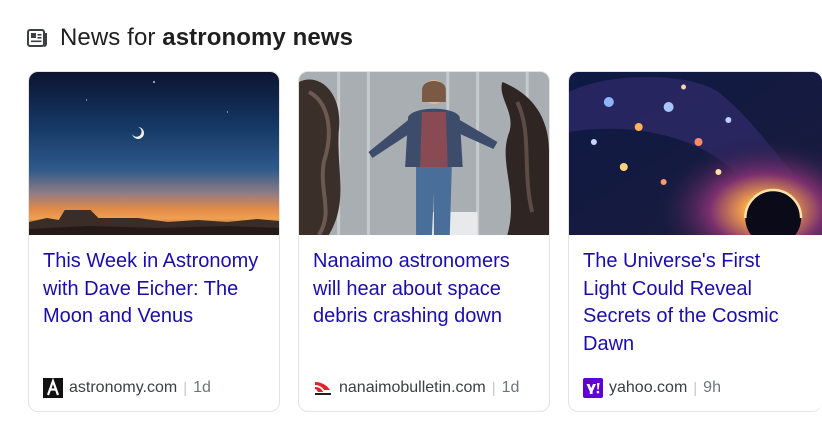 The width and height of the screenshot is (822, 427). Describe the element at coordinates (53, 388) in the screenshot. I see `astronomy-logo-icon` at that location.